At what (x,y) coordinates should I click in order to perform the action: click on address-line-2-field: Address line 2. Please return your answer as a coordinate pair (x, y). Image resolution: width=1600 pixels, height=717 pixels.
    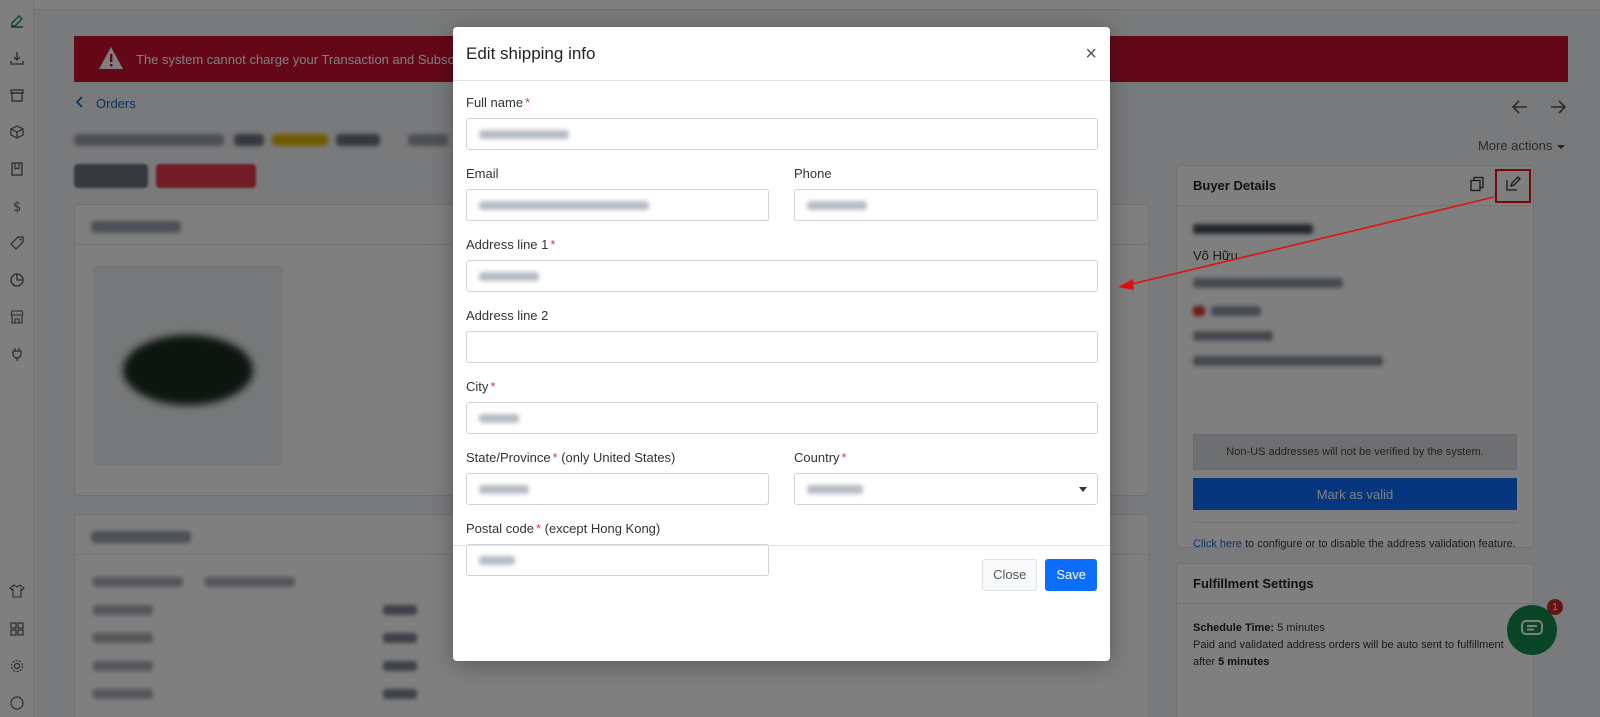
    Looking at the image, I should click on (782, 335).